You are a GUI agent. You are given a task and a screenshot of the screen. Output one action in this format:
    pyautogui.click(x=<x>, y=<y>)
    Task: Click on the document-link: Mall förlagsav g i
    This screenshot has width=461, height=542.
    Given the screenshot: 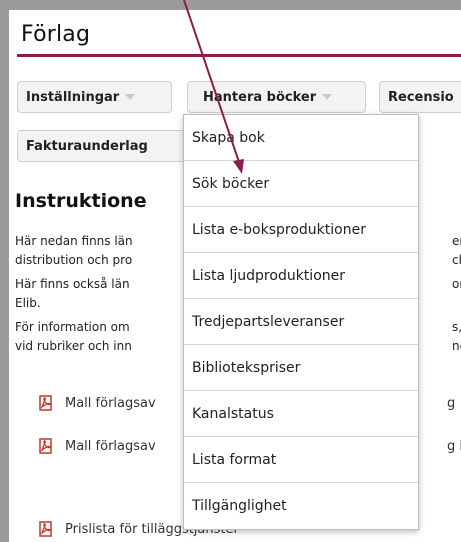 What is the action you would take?
    pyautogui.click(x=250, y=446)
    